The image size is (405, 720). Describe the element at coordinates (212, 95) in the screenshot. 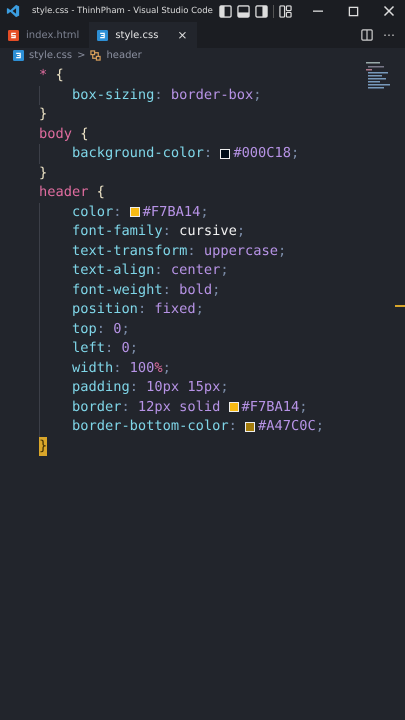

I see `code-token: border-box` at that location.